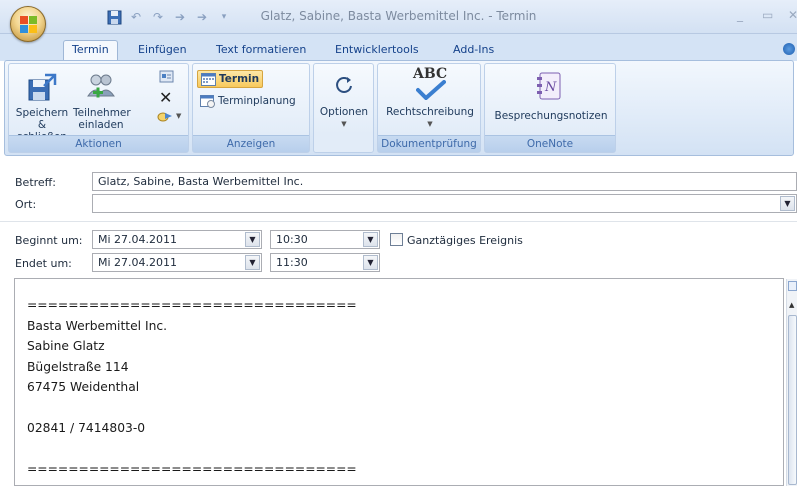  I want to click on start-date-dropdown-button: ▼, so click(252, 239).